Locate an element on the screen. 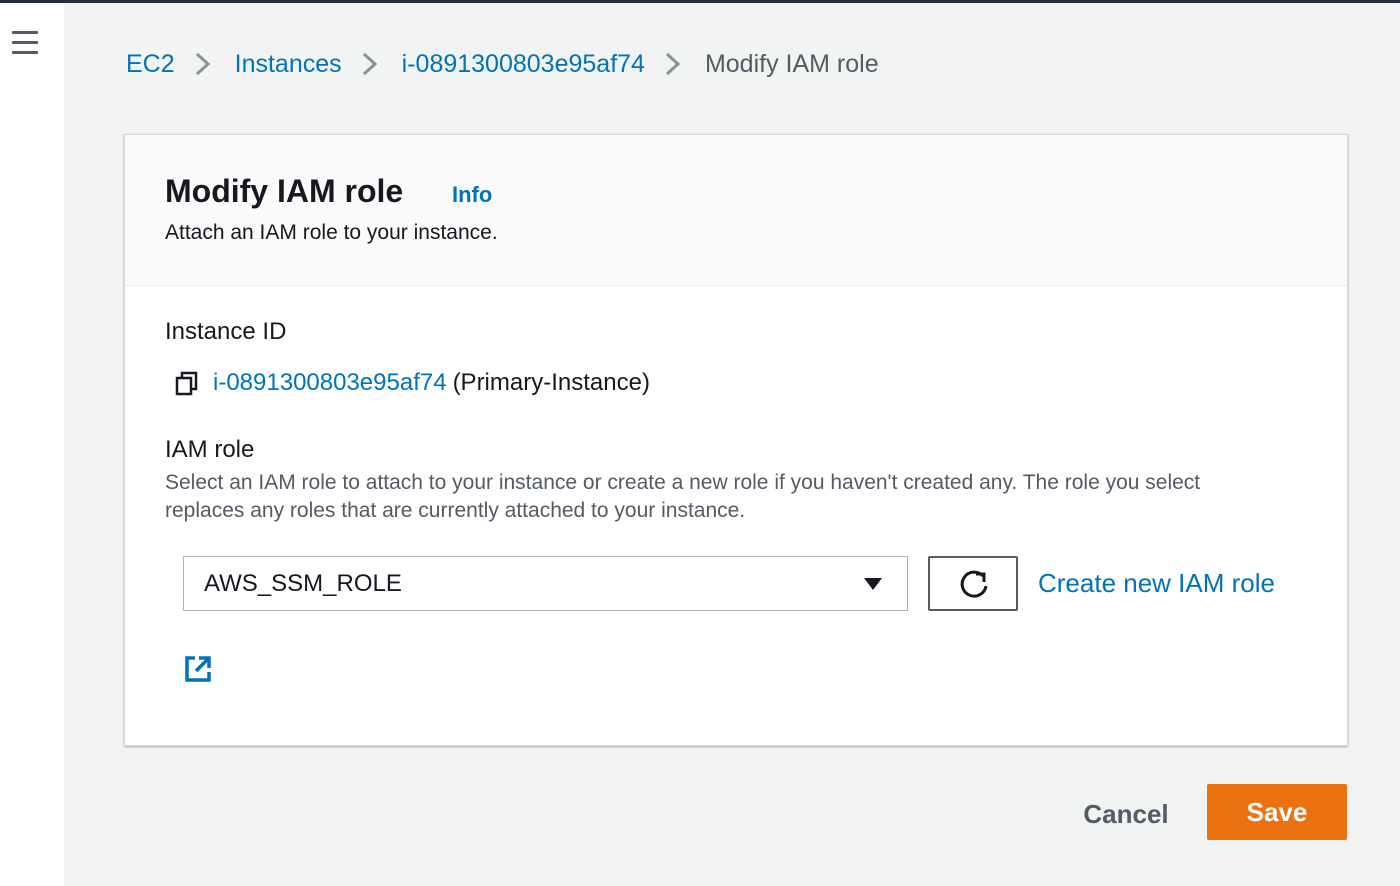  cancel-button: Cancel is located at coordinates (1126, 814).